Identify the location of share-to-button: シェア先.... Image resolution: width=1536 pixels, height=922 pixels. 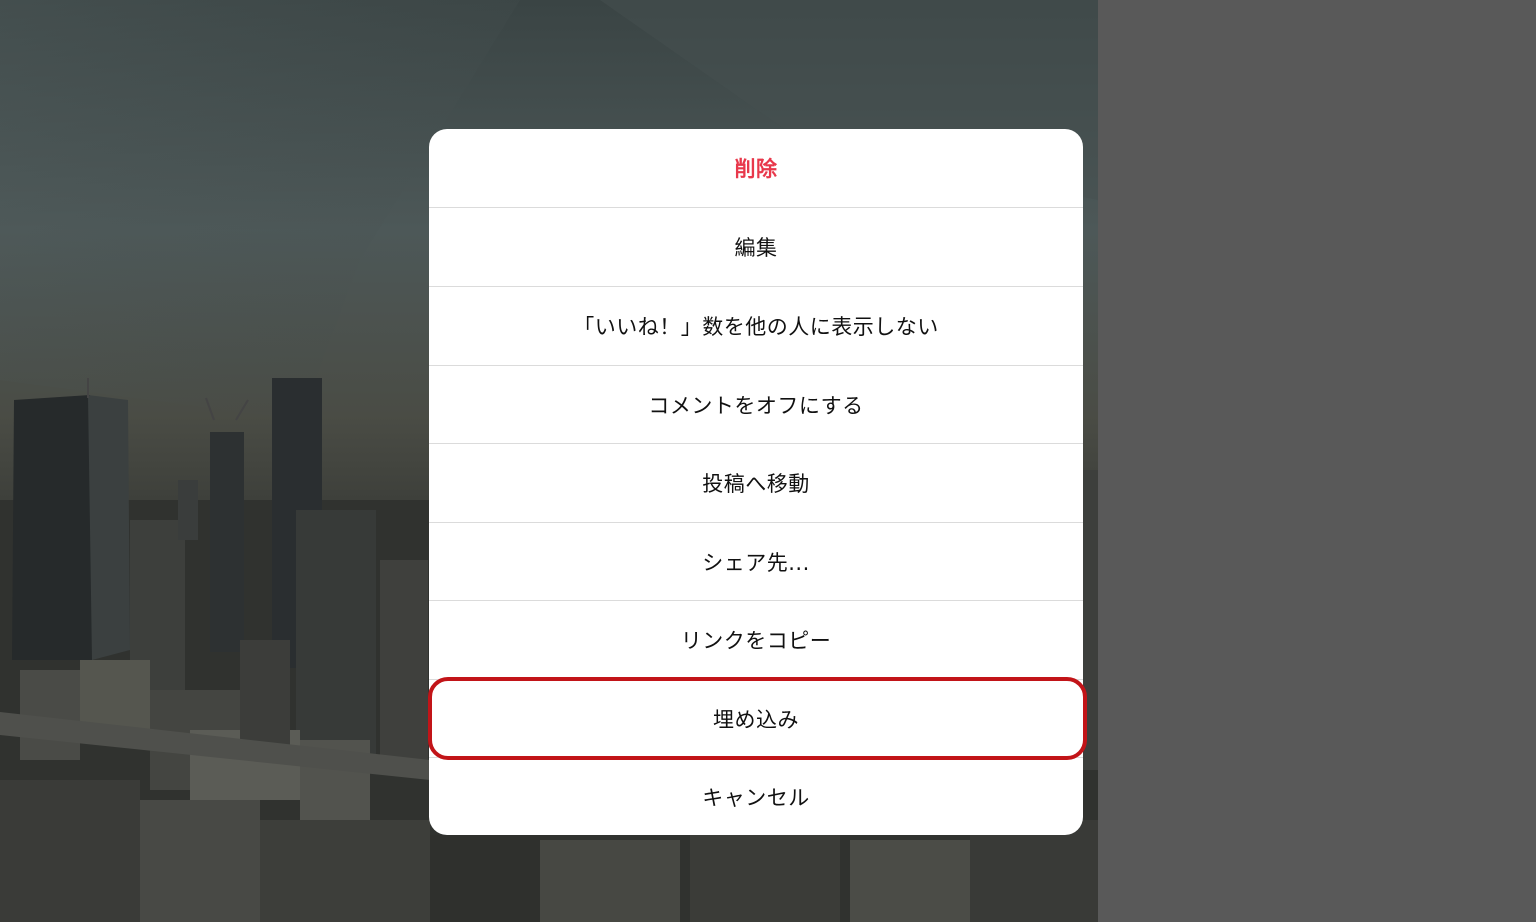
(756, 562).